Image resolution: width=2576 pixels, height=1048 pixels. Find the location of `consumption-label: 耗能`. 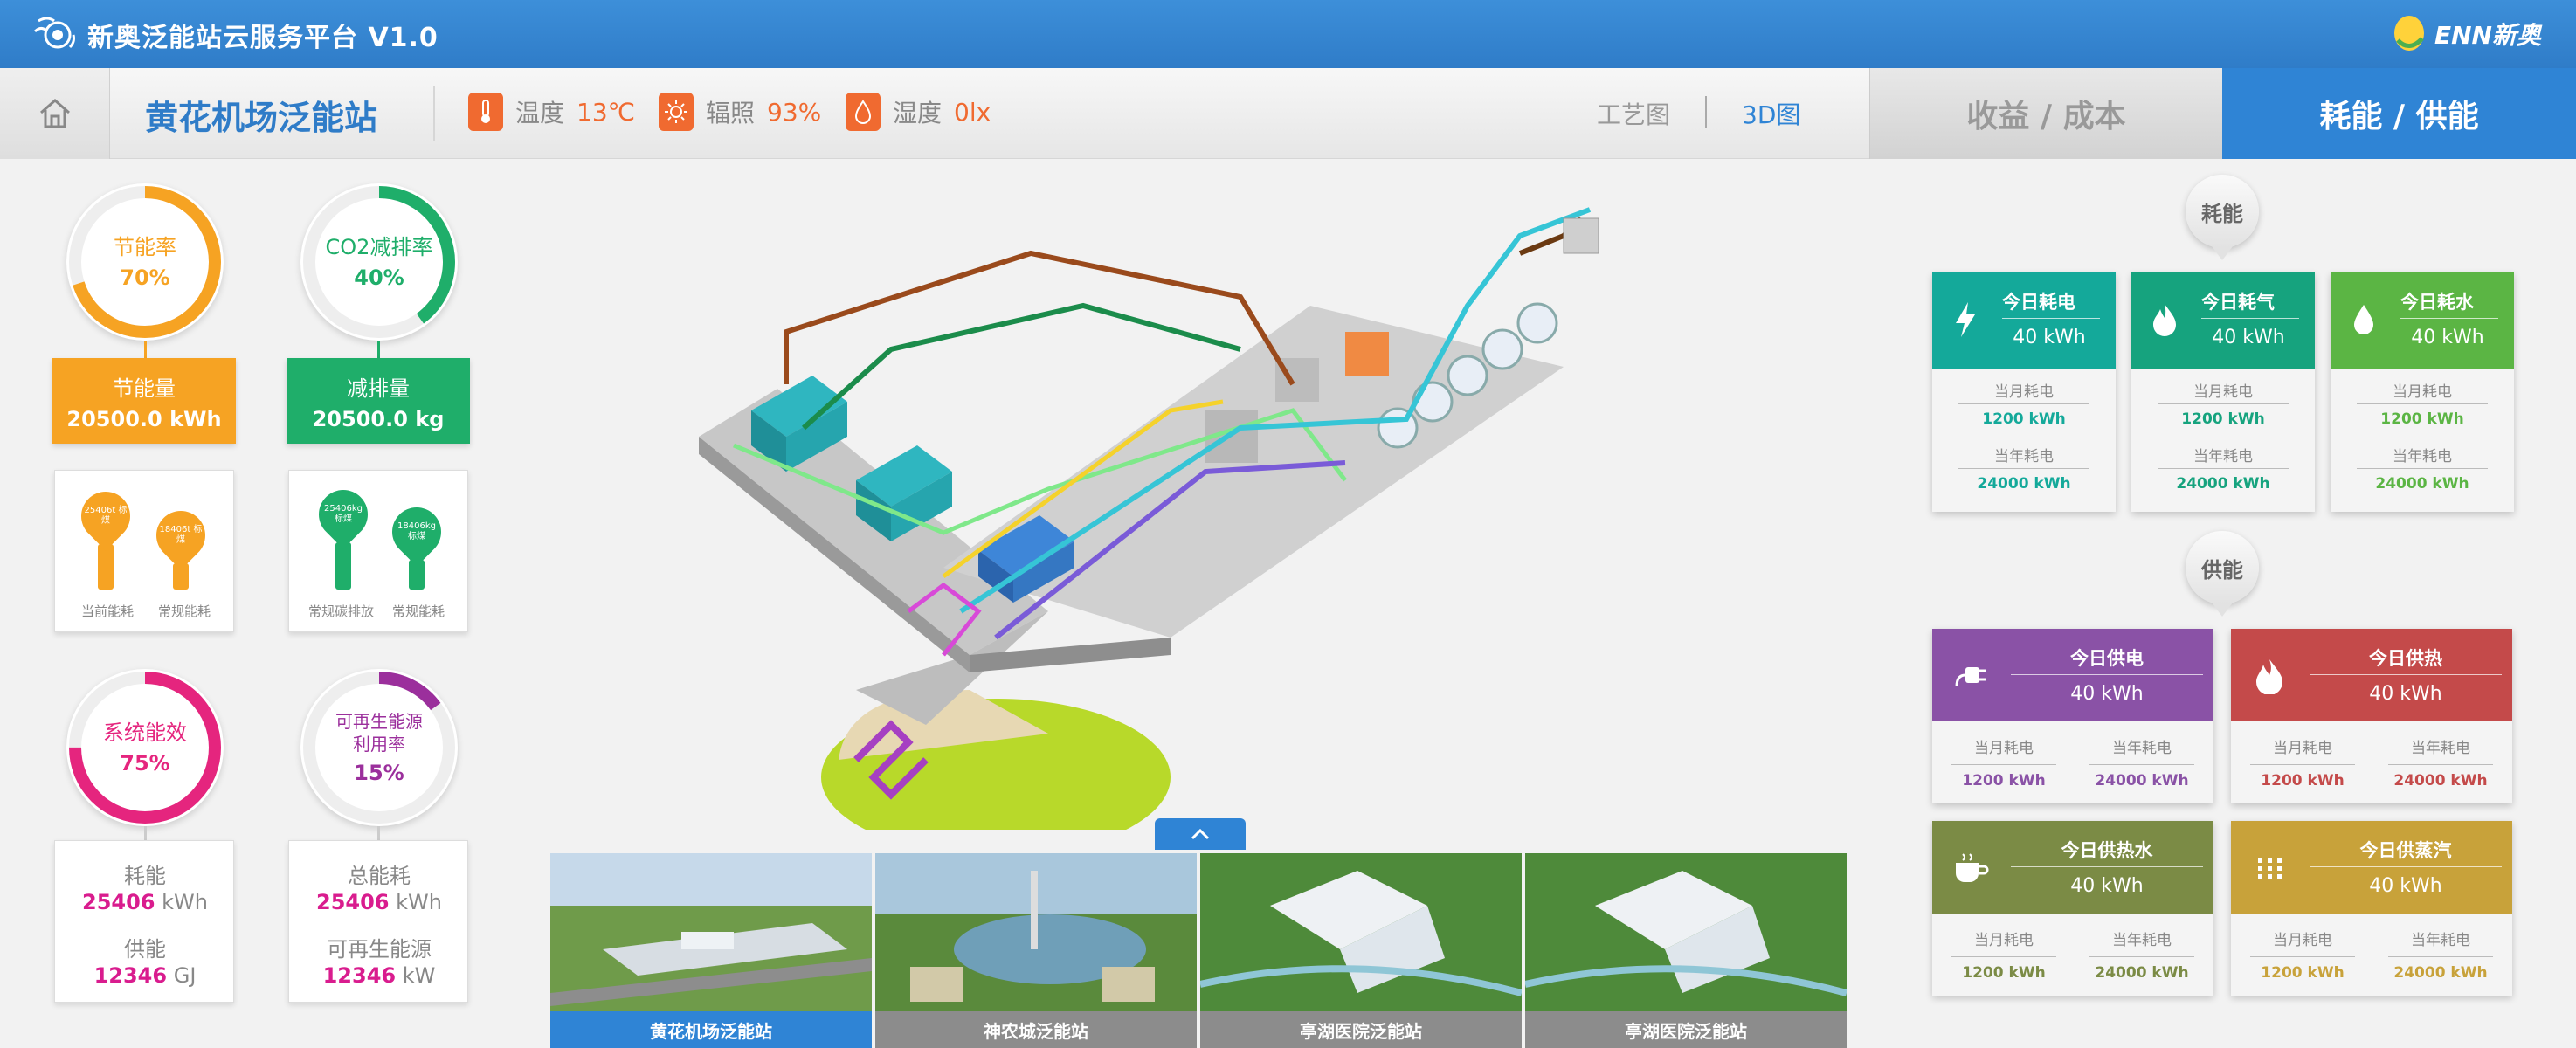

consumption-label: 耗能 is located at coordinates (145, 876).